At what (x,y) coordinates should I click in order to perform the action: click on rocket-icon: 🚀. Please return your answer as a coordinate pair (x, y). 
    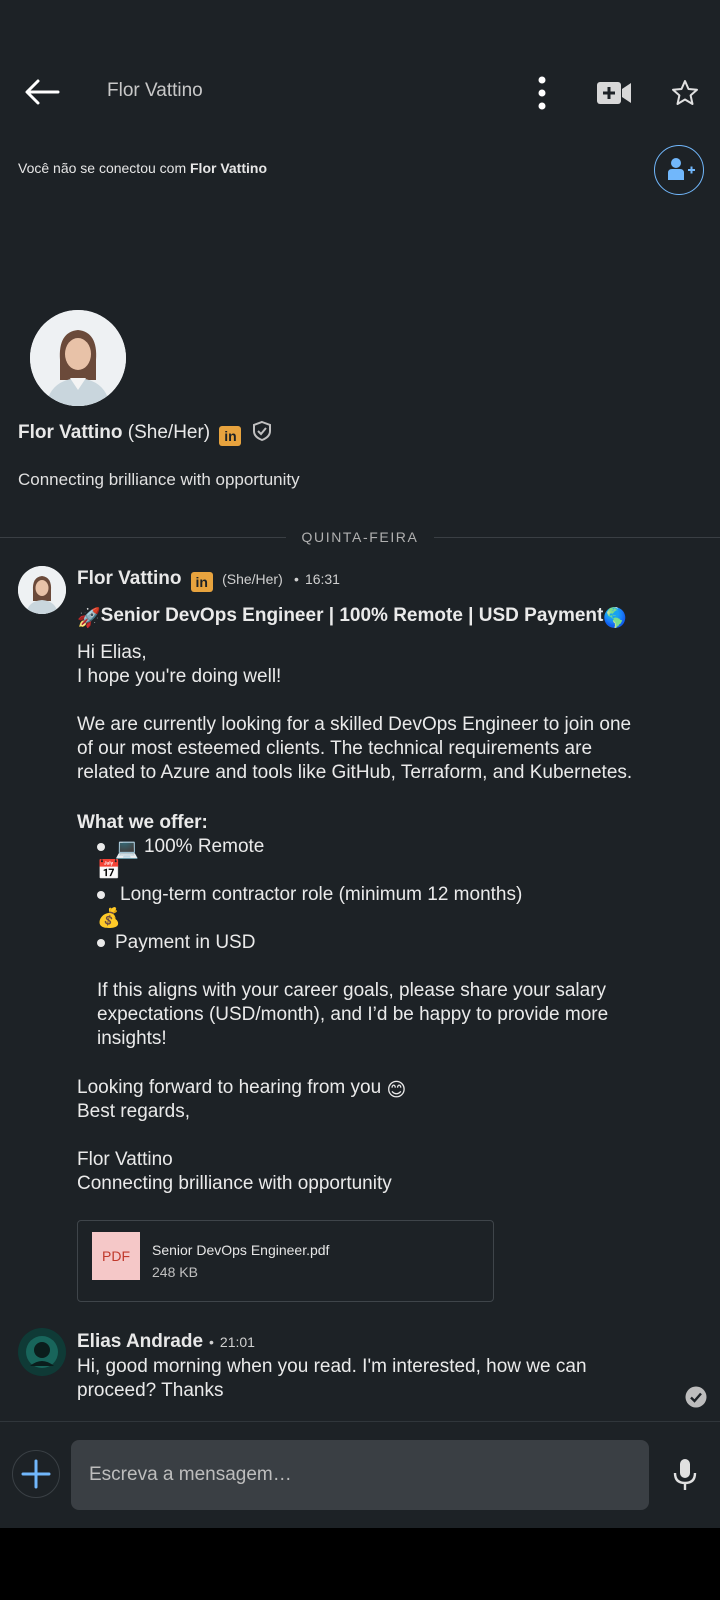
    Looking at the image, I should click on (89, 618).